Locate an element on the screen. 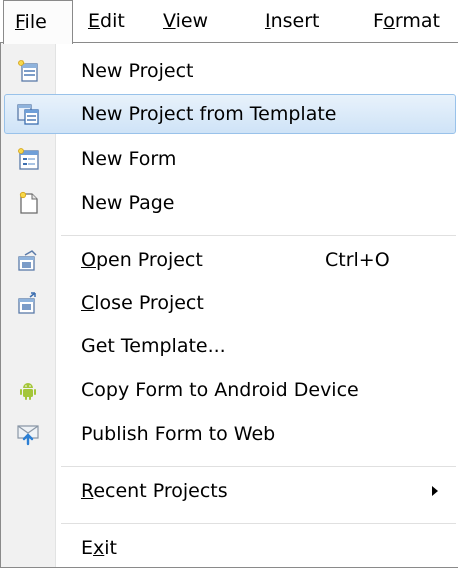 This screenshot has width=465, height=568. menu-view: View is located at coordinates (185, 21).